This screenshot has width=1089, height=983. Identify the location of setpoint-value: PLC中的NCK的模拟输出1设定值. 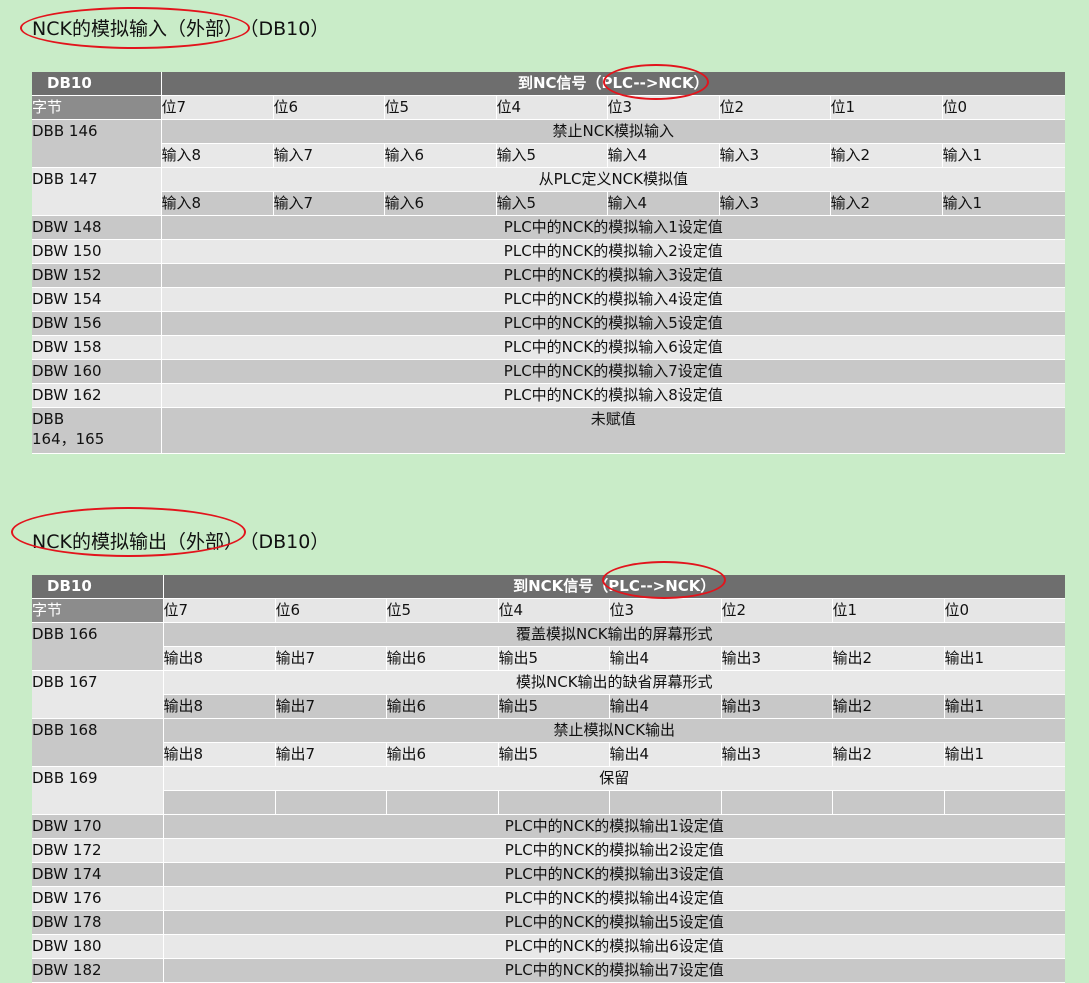
(614, 826).